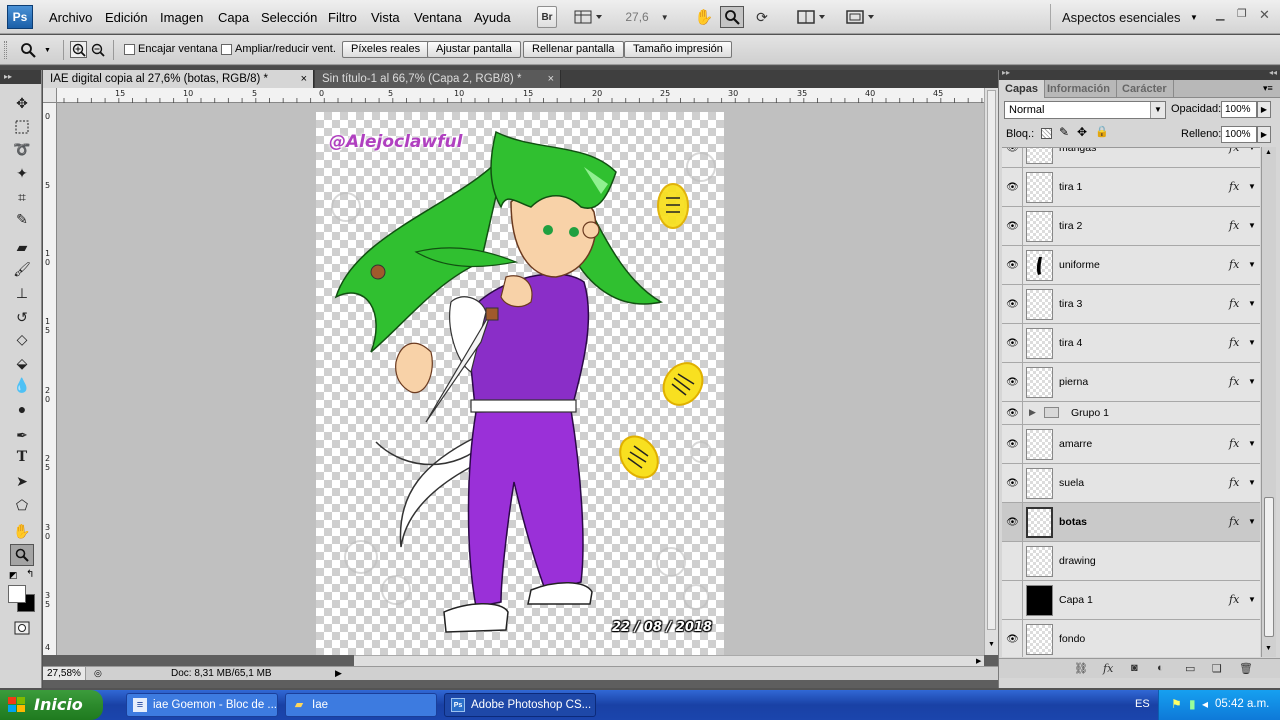  I want to click on dodge-tool: ●, so click(22, 409).